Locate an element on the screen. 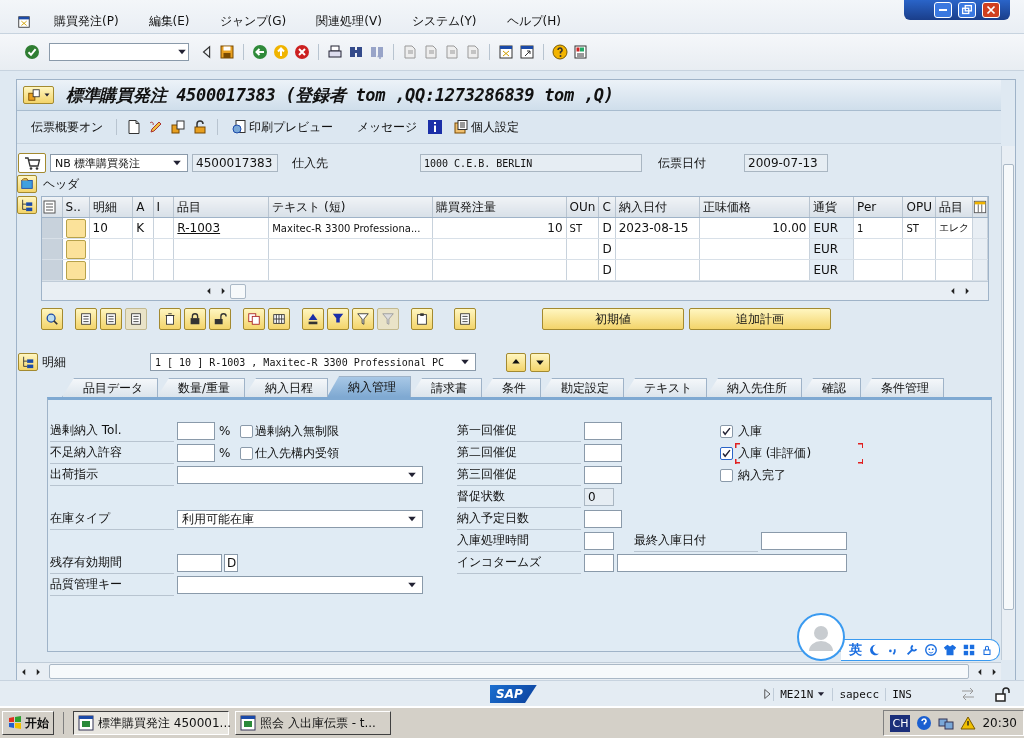 This screenshot has width=1024, height=738. new-window-icon is located at coordinates (506, 52).